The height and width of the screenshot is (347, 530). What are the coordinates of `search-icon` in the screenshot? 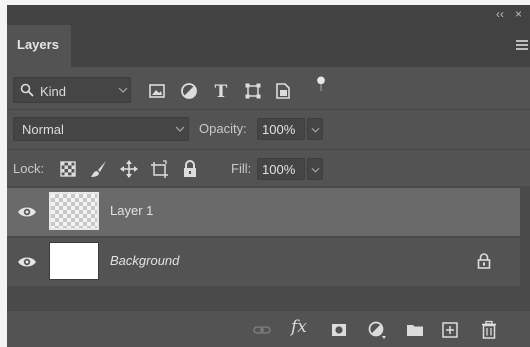 It's located at (27, 90).